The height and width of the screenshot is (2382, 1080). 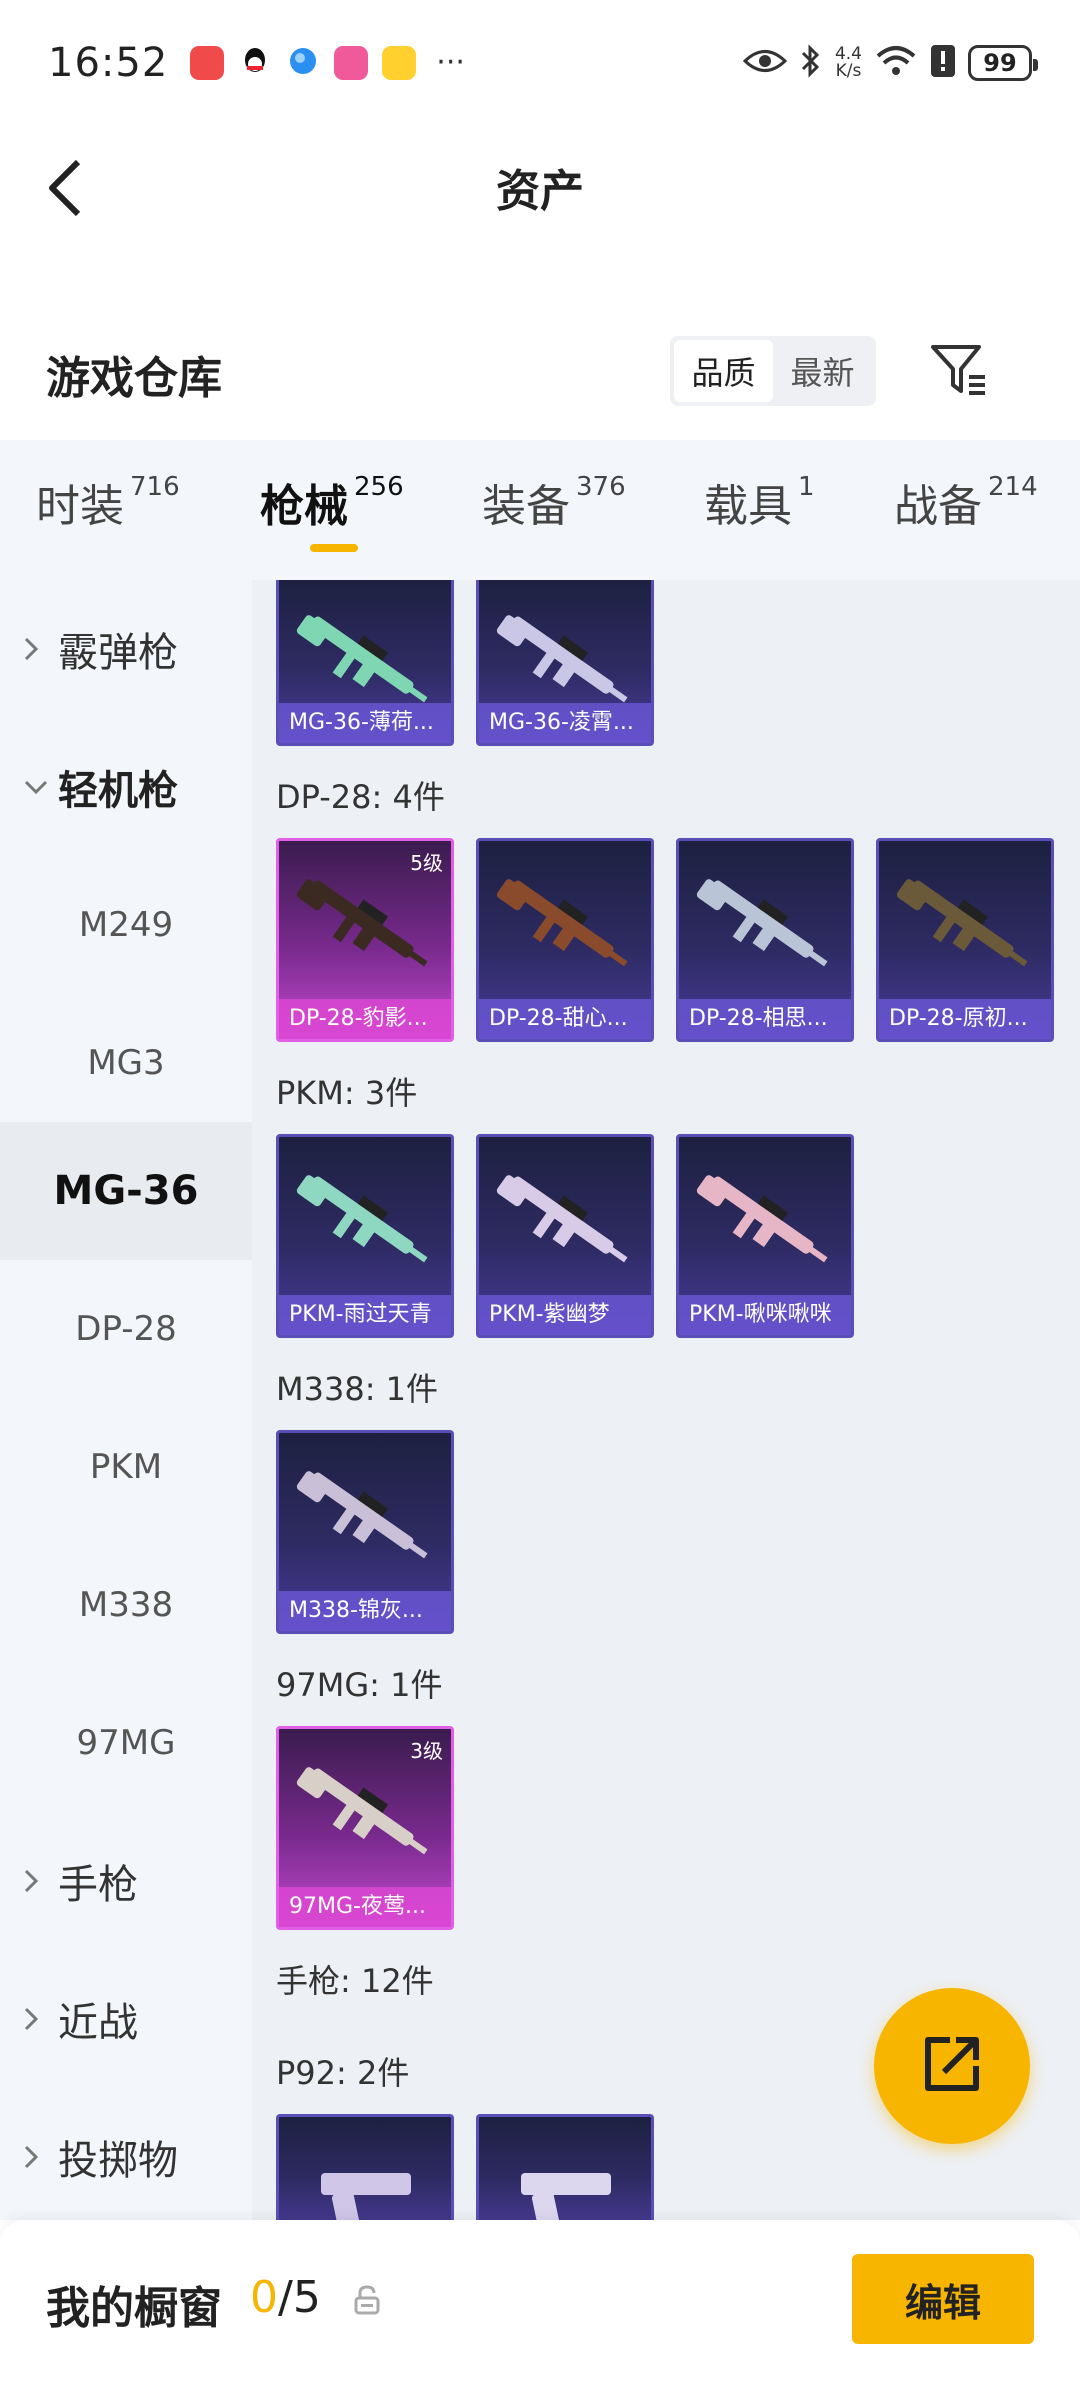 I want to click on sidebar-item-mg36: MG-36, so click(x=126, y=1191).